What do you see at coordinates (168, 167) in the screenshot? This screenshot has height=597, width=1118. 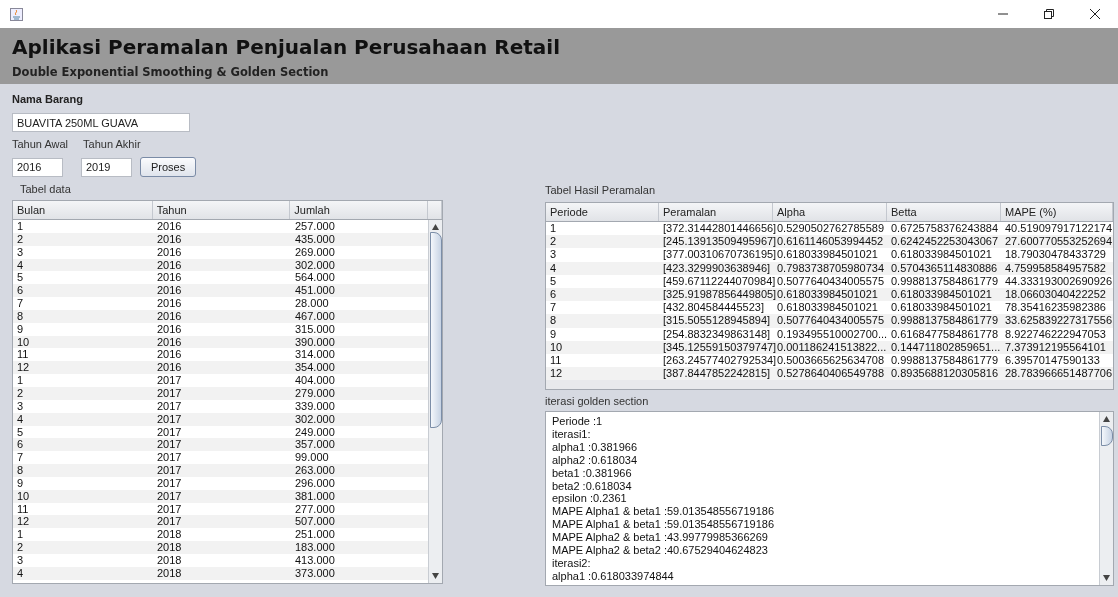 I see `process-button: Proses` at bounding box center [168, 167].